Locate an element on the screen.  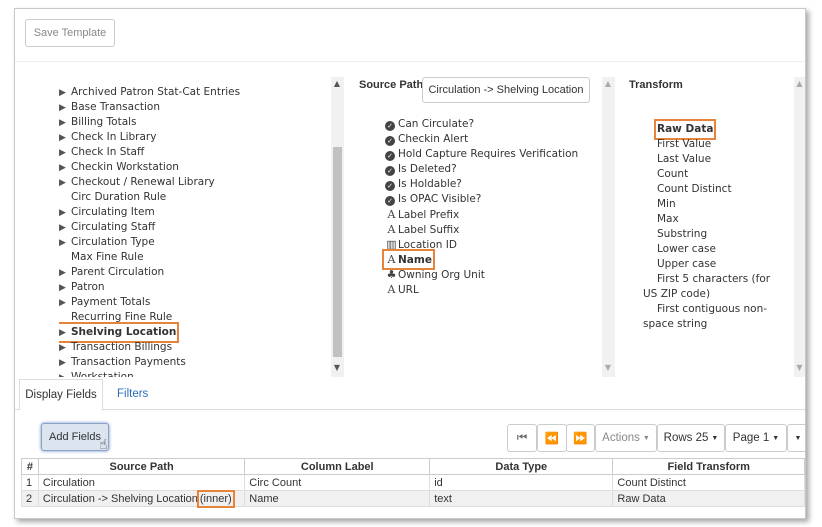
column-header-column-label: Column Label is located at coordinates (337, 466).